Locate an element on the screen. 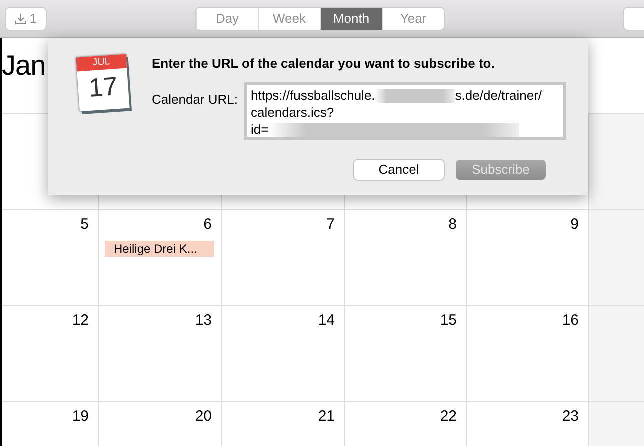 This screenshot has width=644, height=446. day-number: 21 is located at coordinates (326, 417).